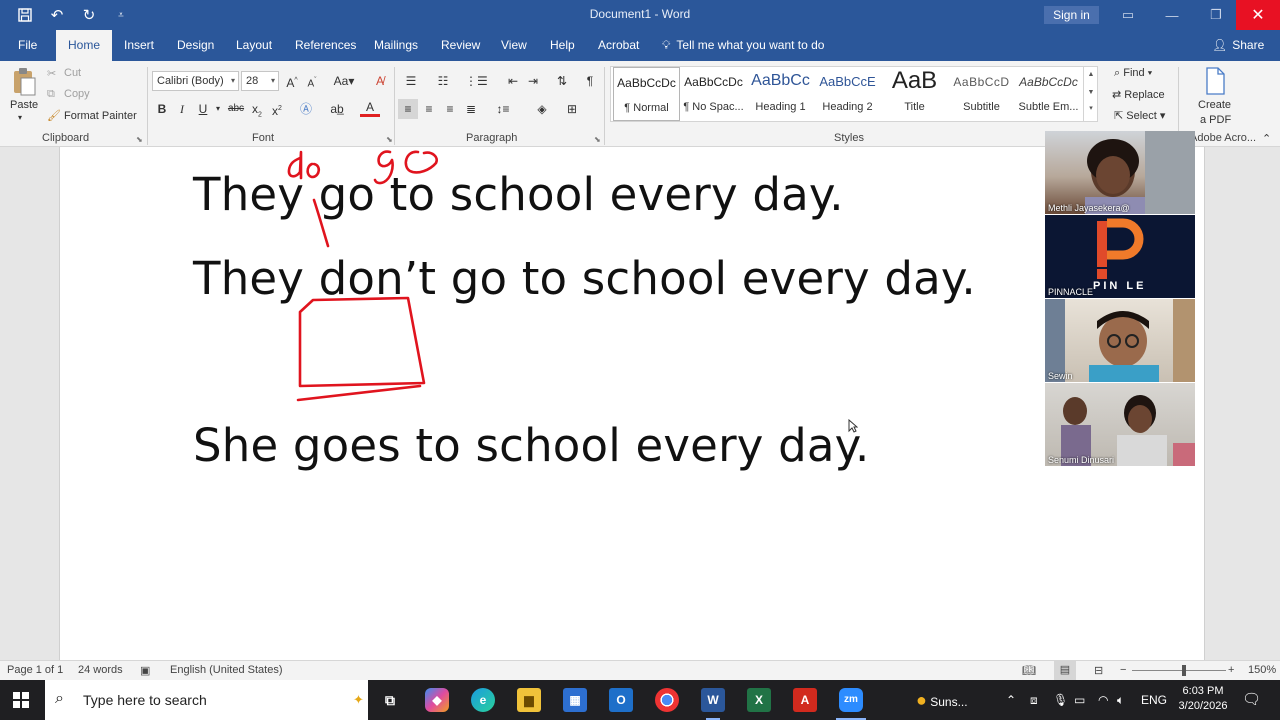  What do you see at coordinates (1079, 700) in the screenshot?
I see `battery-icon: ▭` at bounding box center [1079, 700].